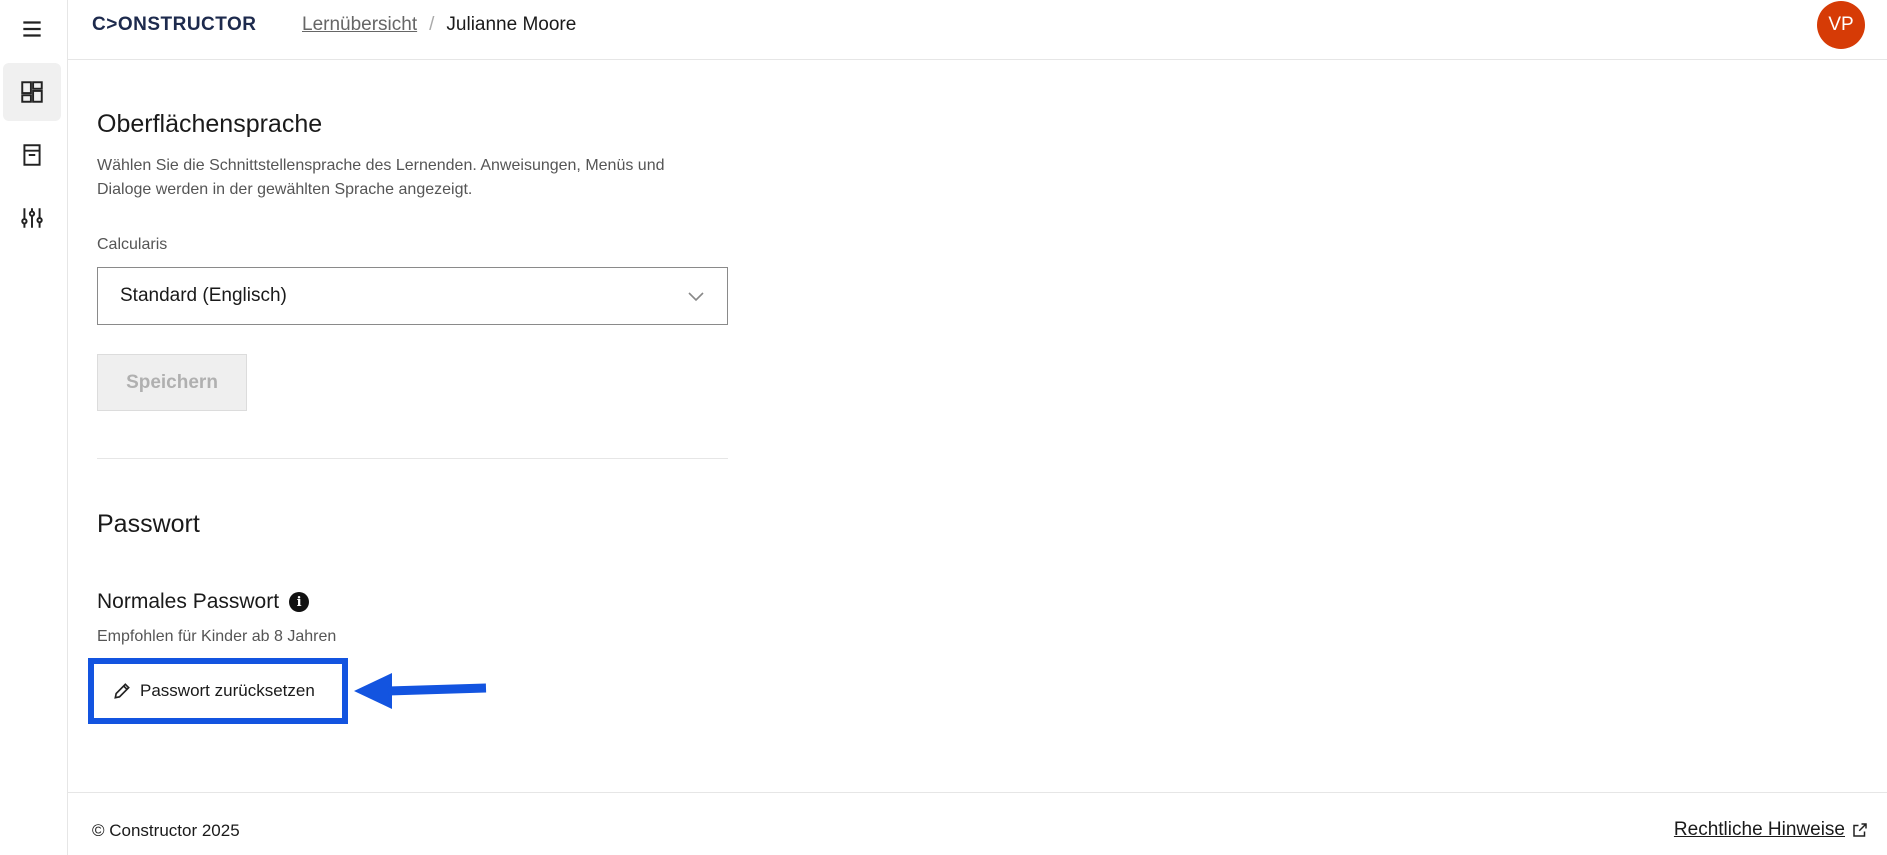  Describe the element at coordinates (227, 690) in the screenshot. I see `reset-password-label: Passwort zurücksetzen` at that location.